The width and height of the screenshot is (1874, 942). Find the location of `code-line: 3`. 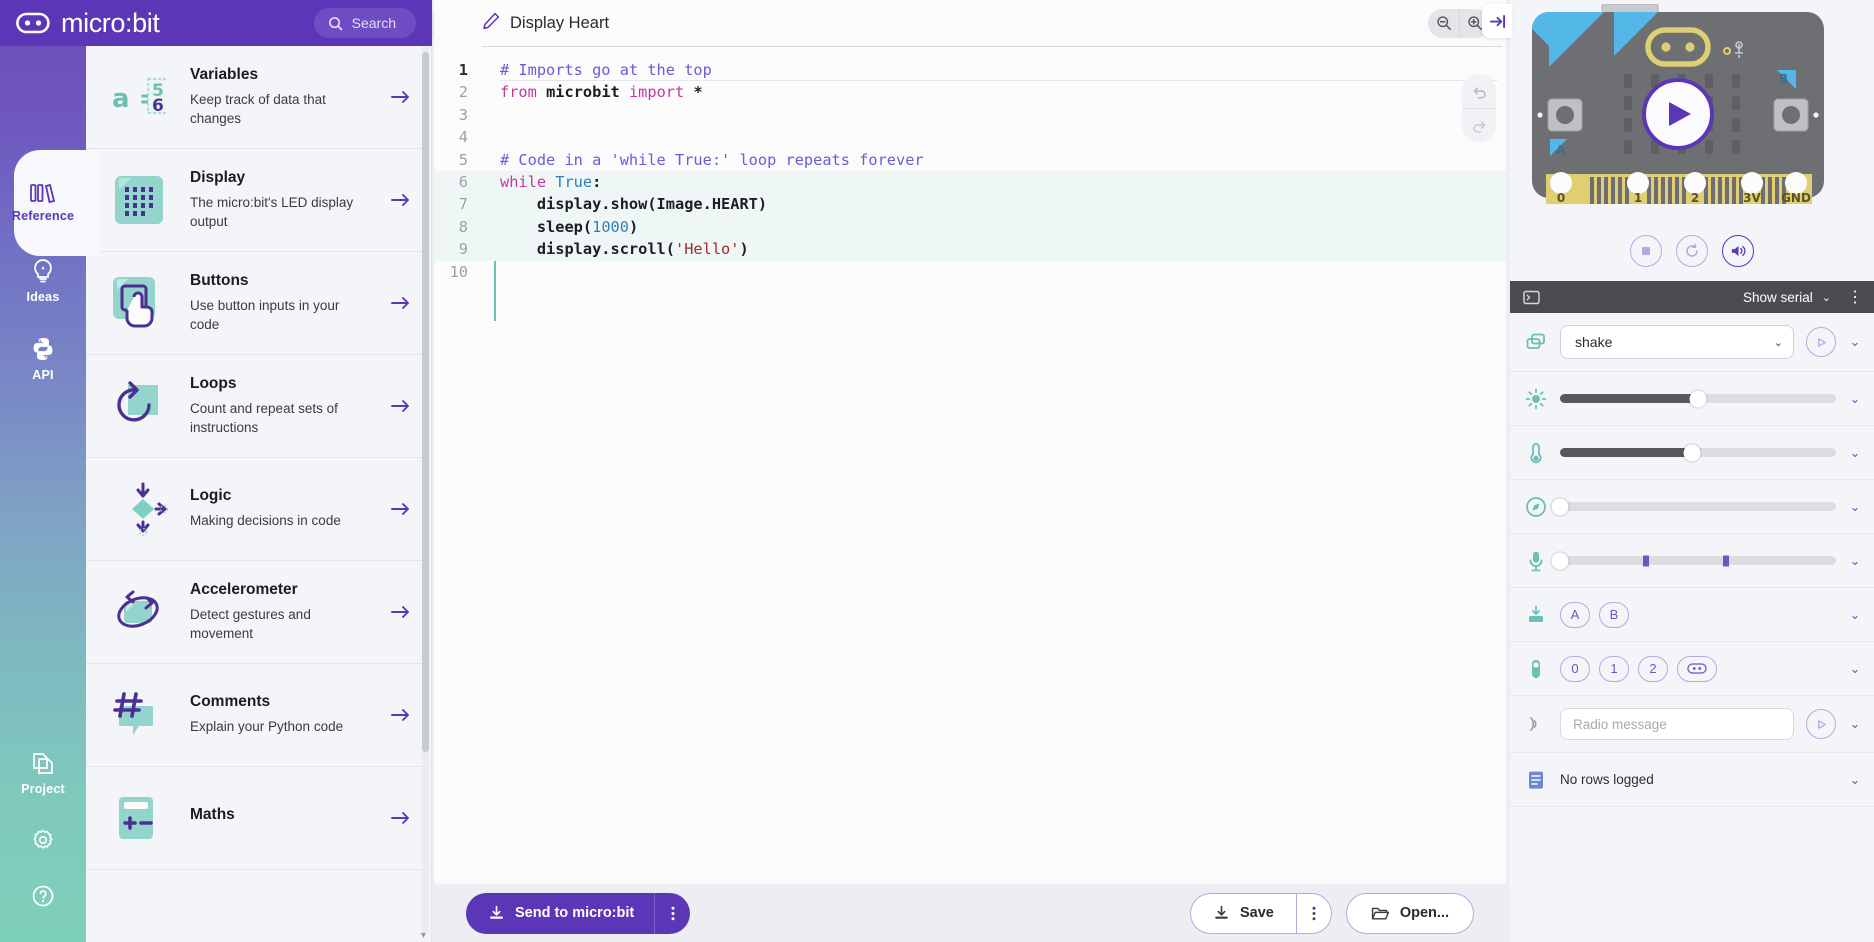

code-line: 3 is located at coordinates (970, 115).